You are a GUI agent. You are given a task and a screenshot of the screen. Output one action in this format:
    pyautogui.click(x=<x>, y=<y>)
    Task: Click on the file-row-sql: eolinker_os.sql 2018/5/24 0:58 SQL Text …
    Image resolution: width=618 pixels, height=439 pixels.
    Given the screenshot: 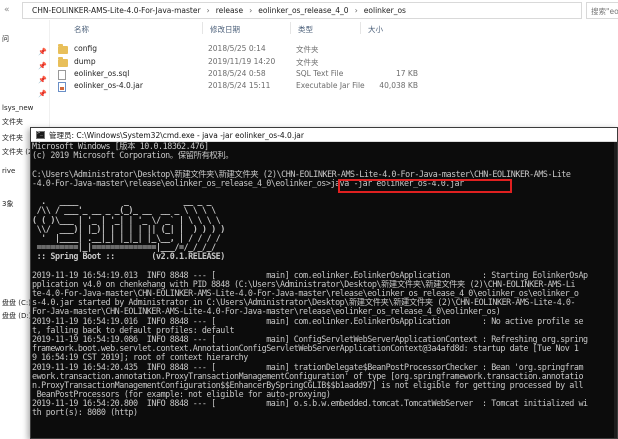 What is the action you would take?
    pyautogui.click(x=238, y=75)
    